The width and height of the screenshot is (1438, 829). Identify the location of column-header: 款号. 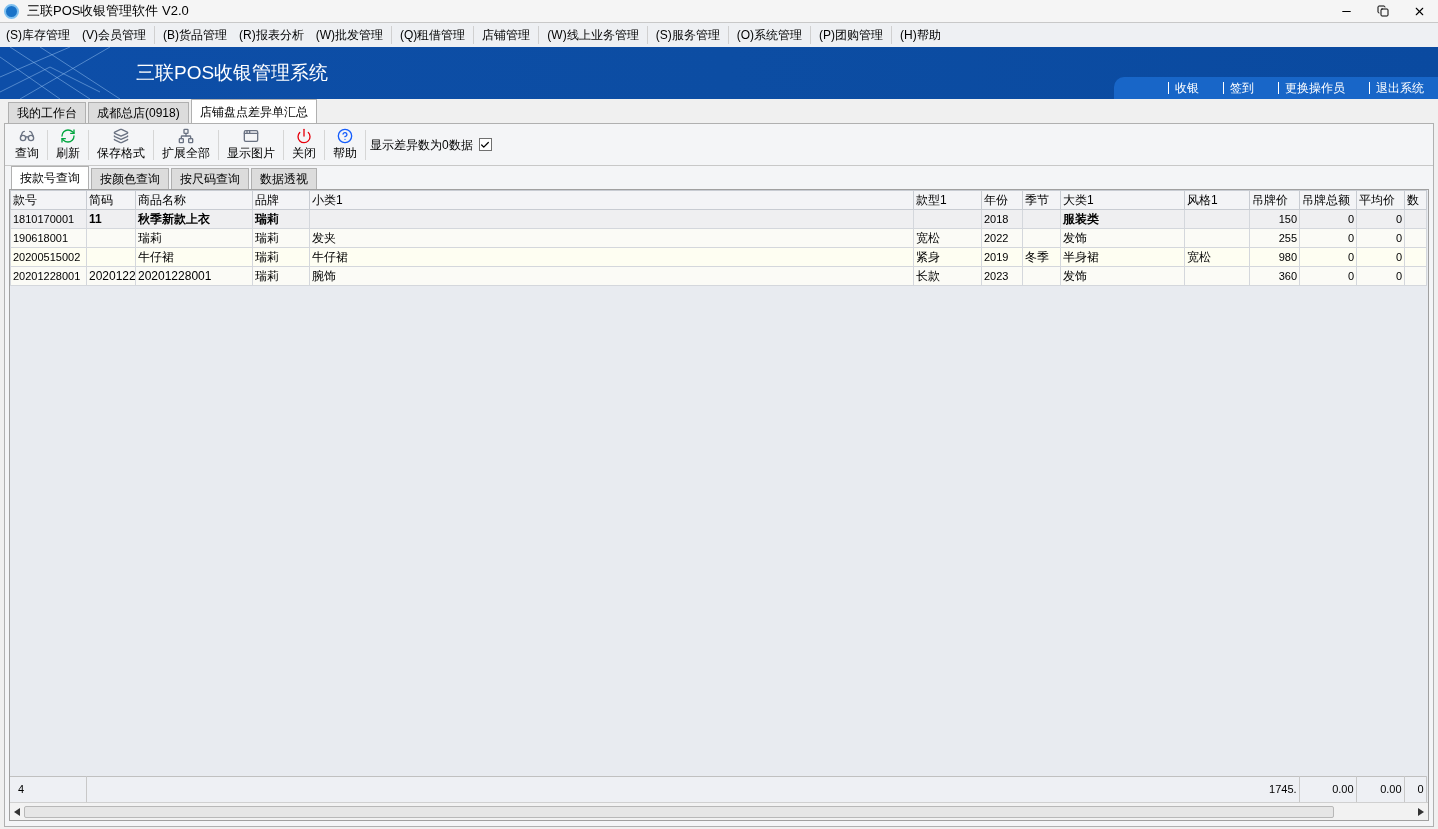
(48, 200).